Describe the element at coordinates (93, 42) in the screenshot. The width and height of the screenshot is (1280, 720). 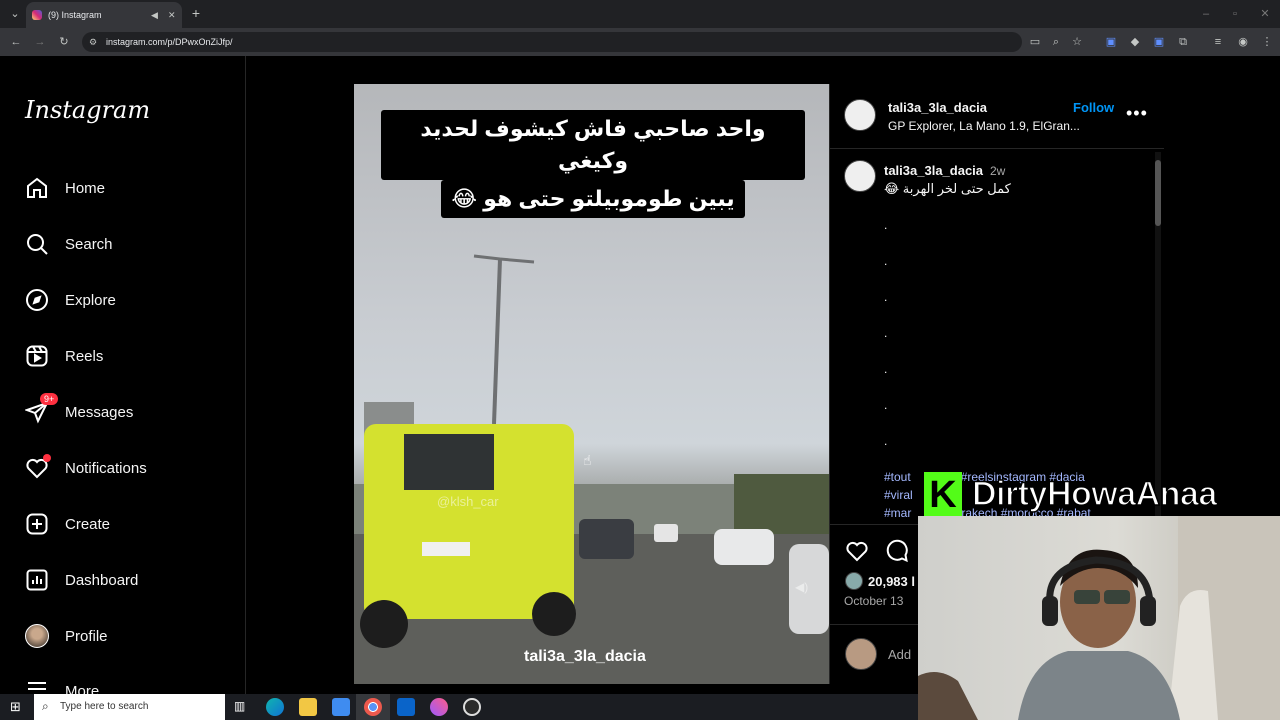
I see `site-info-icon: ⚙` at that location.